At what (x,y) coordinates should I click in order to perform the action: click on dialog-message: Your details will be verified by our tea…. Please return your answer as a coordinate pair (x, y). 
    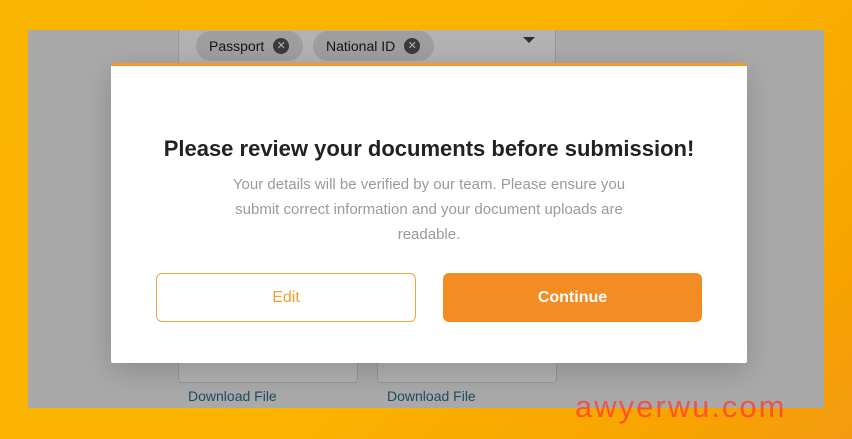
    Looking at the image, I should click on (429, 209).